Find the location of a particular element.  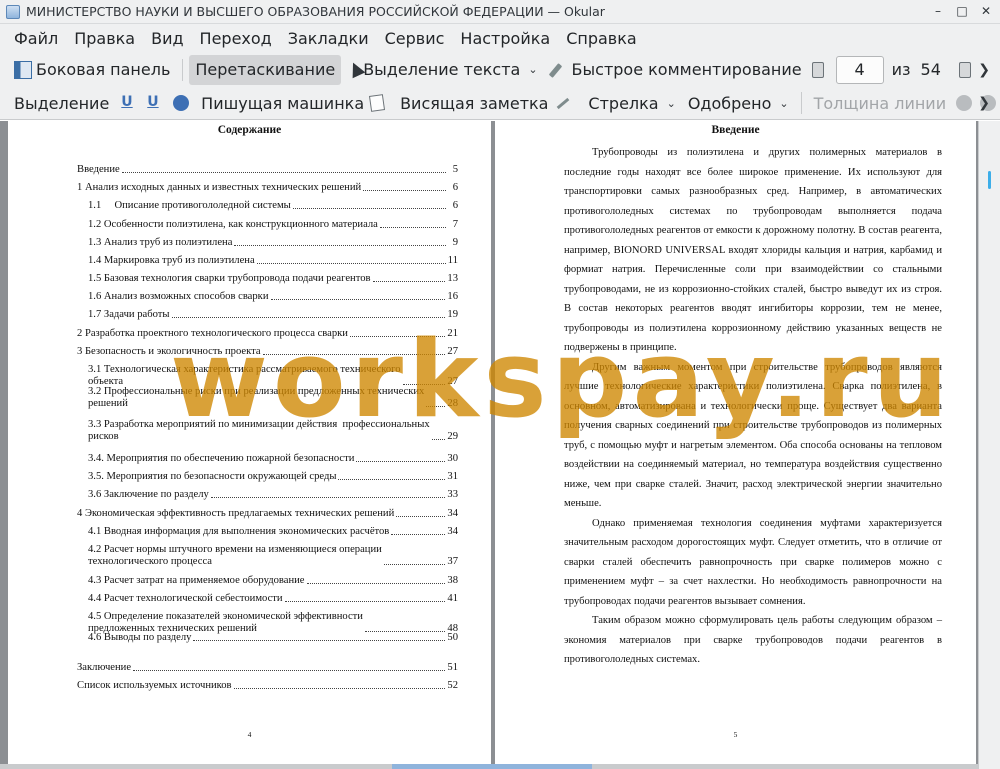

selection-tool-button: Выделение is located at coordinates (61, 103).